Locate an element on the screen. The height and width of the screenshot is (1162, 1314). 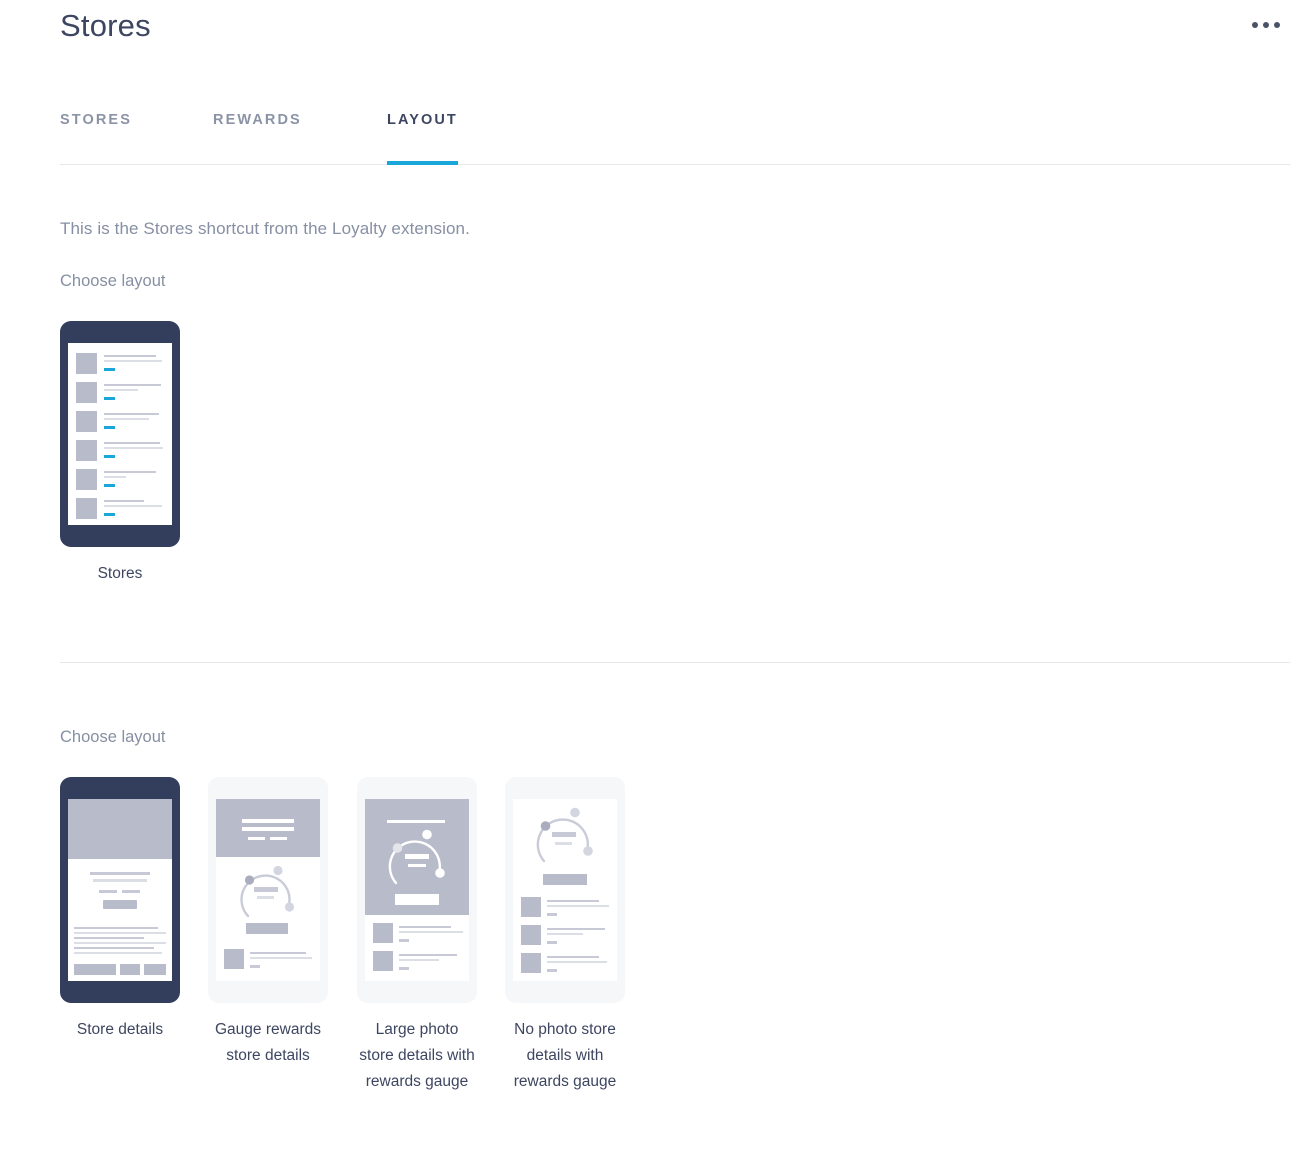
layout-option-label: Stores is located at coordinates (120, 573).